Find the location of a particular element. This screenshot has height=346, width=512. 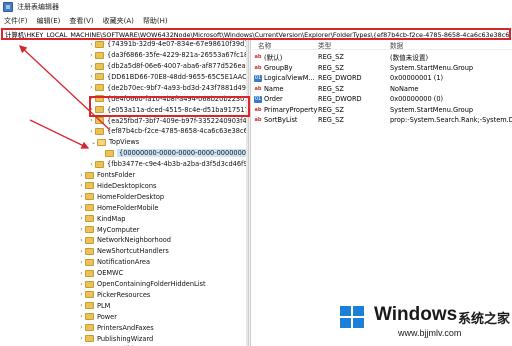

tree-item-label: FontsFolder is located at coordinates (116, 175).